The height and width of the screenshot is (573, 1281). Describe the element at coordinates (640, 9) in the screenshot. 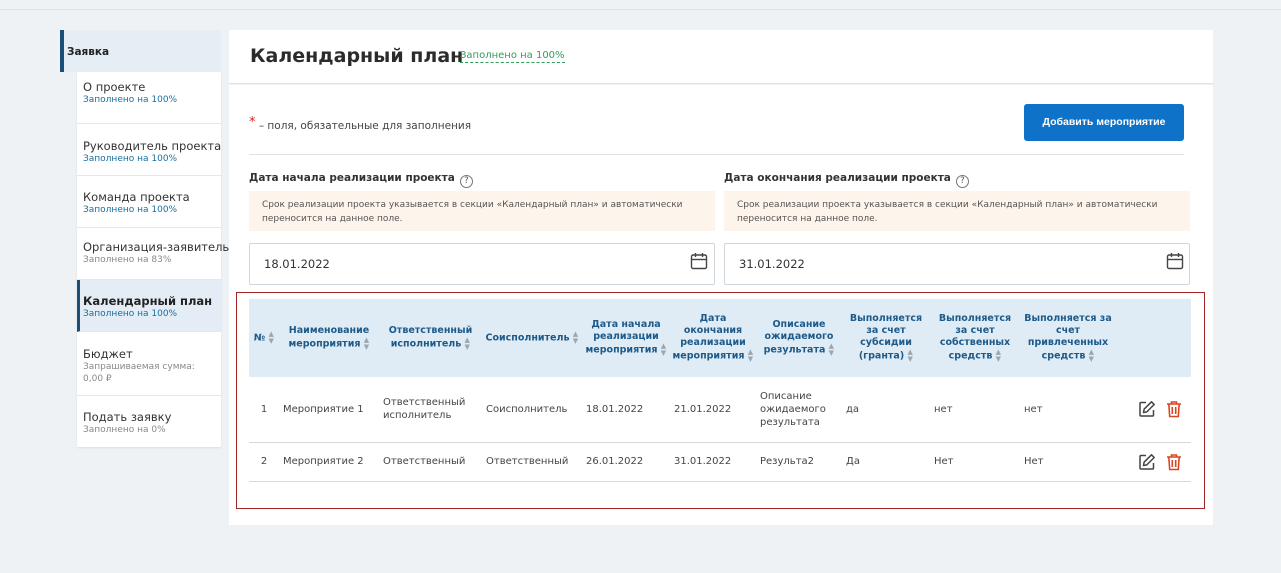

I see `top-divider` at that location.